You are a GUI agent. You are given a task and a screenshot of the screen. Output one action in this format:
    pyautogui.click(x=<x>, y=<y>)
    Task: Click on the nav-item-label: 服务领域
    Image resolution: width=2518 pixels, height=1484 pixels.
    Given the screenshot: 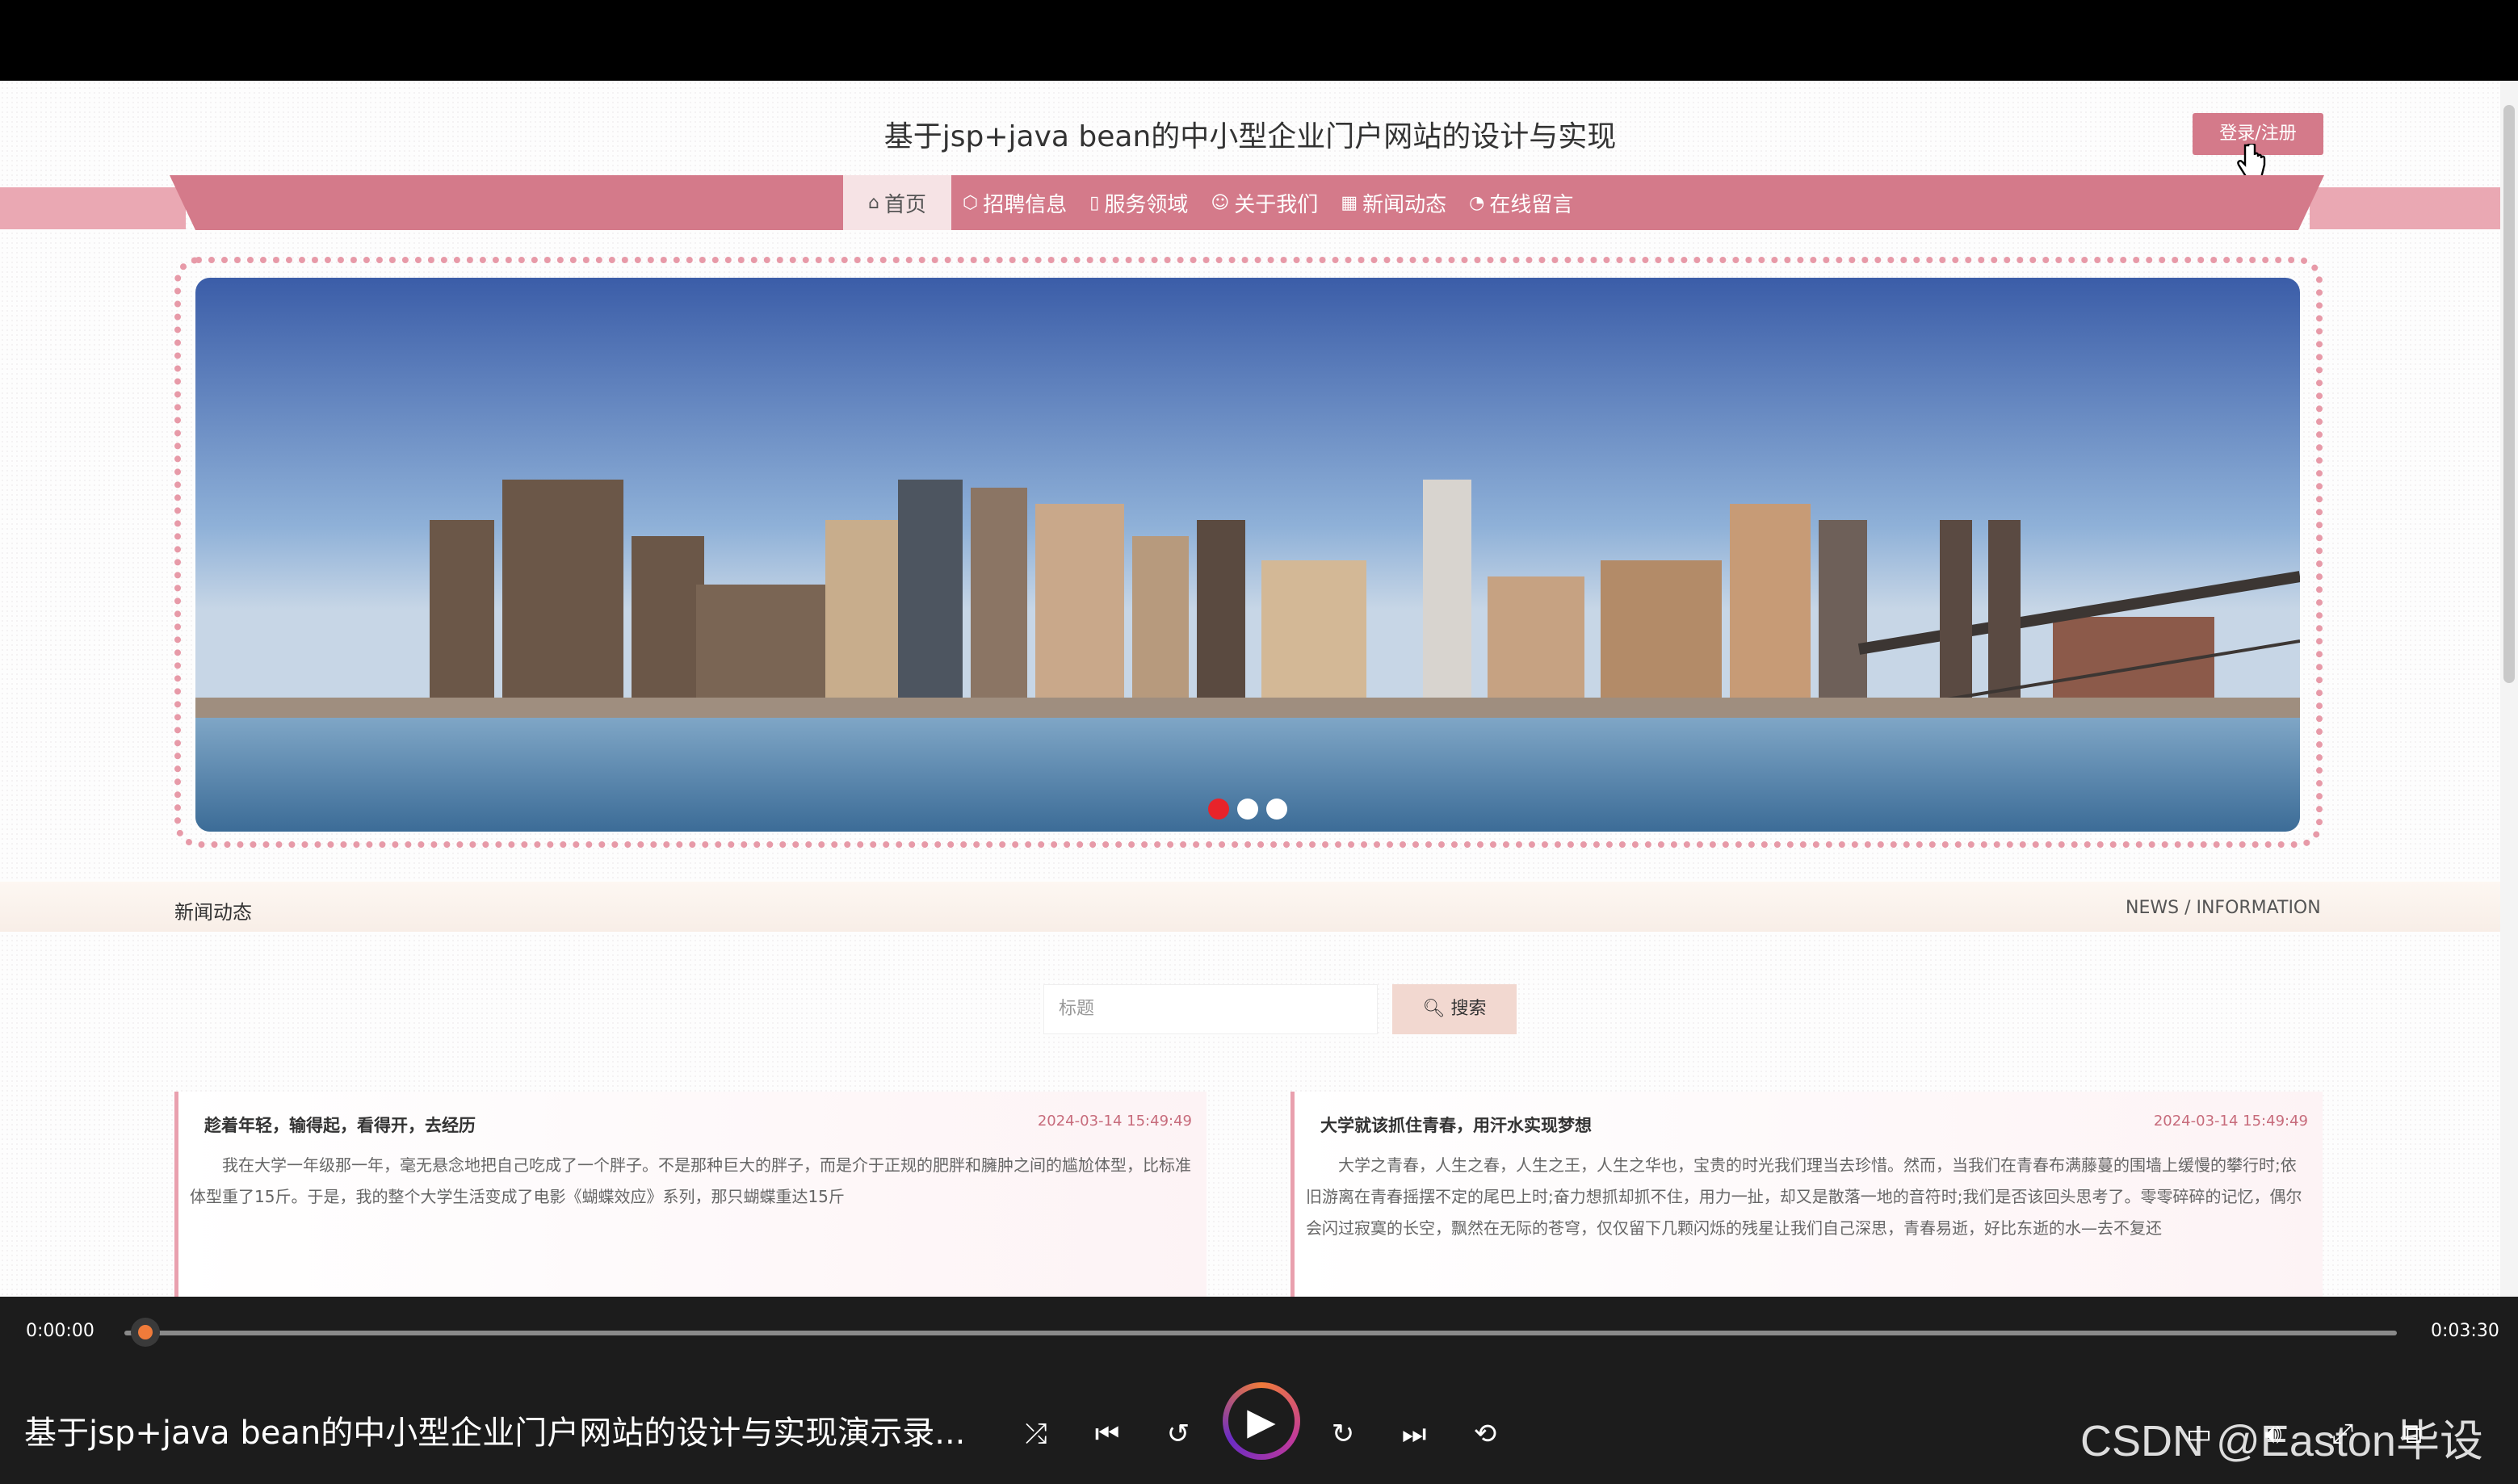 What is the action you would take?
    pyautogui.click(x=1147, y=204)
    